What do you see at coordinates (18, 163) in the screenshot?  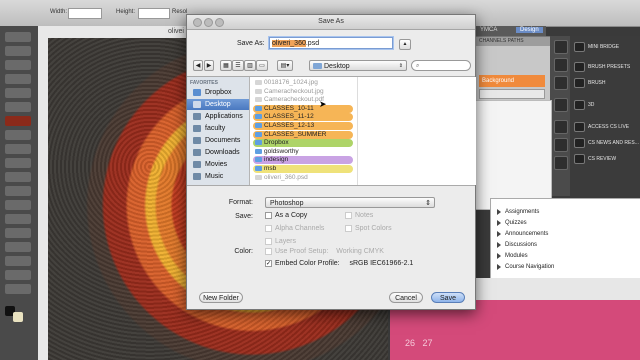 I see `history-brush-tool-icon` at bounding box center [18, 163].